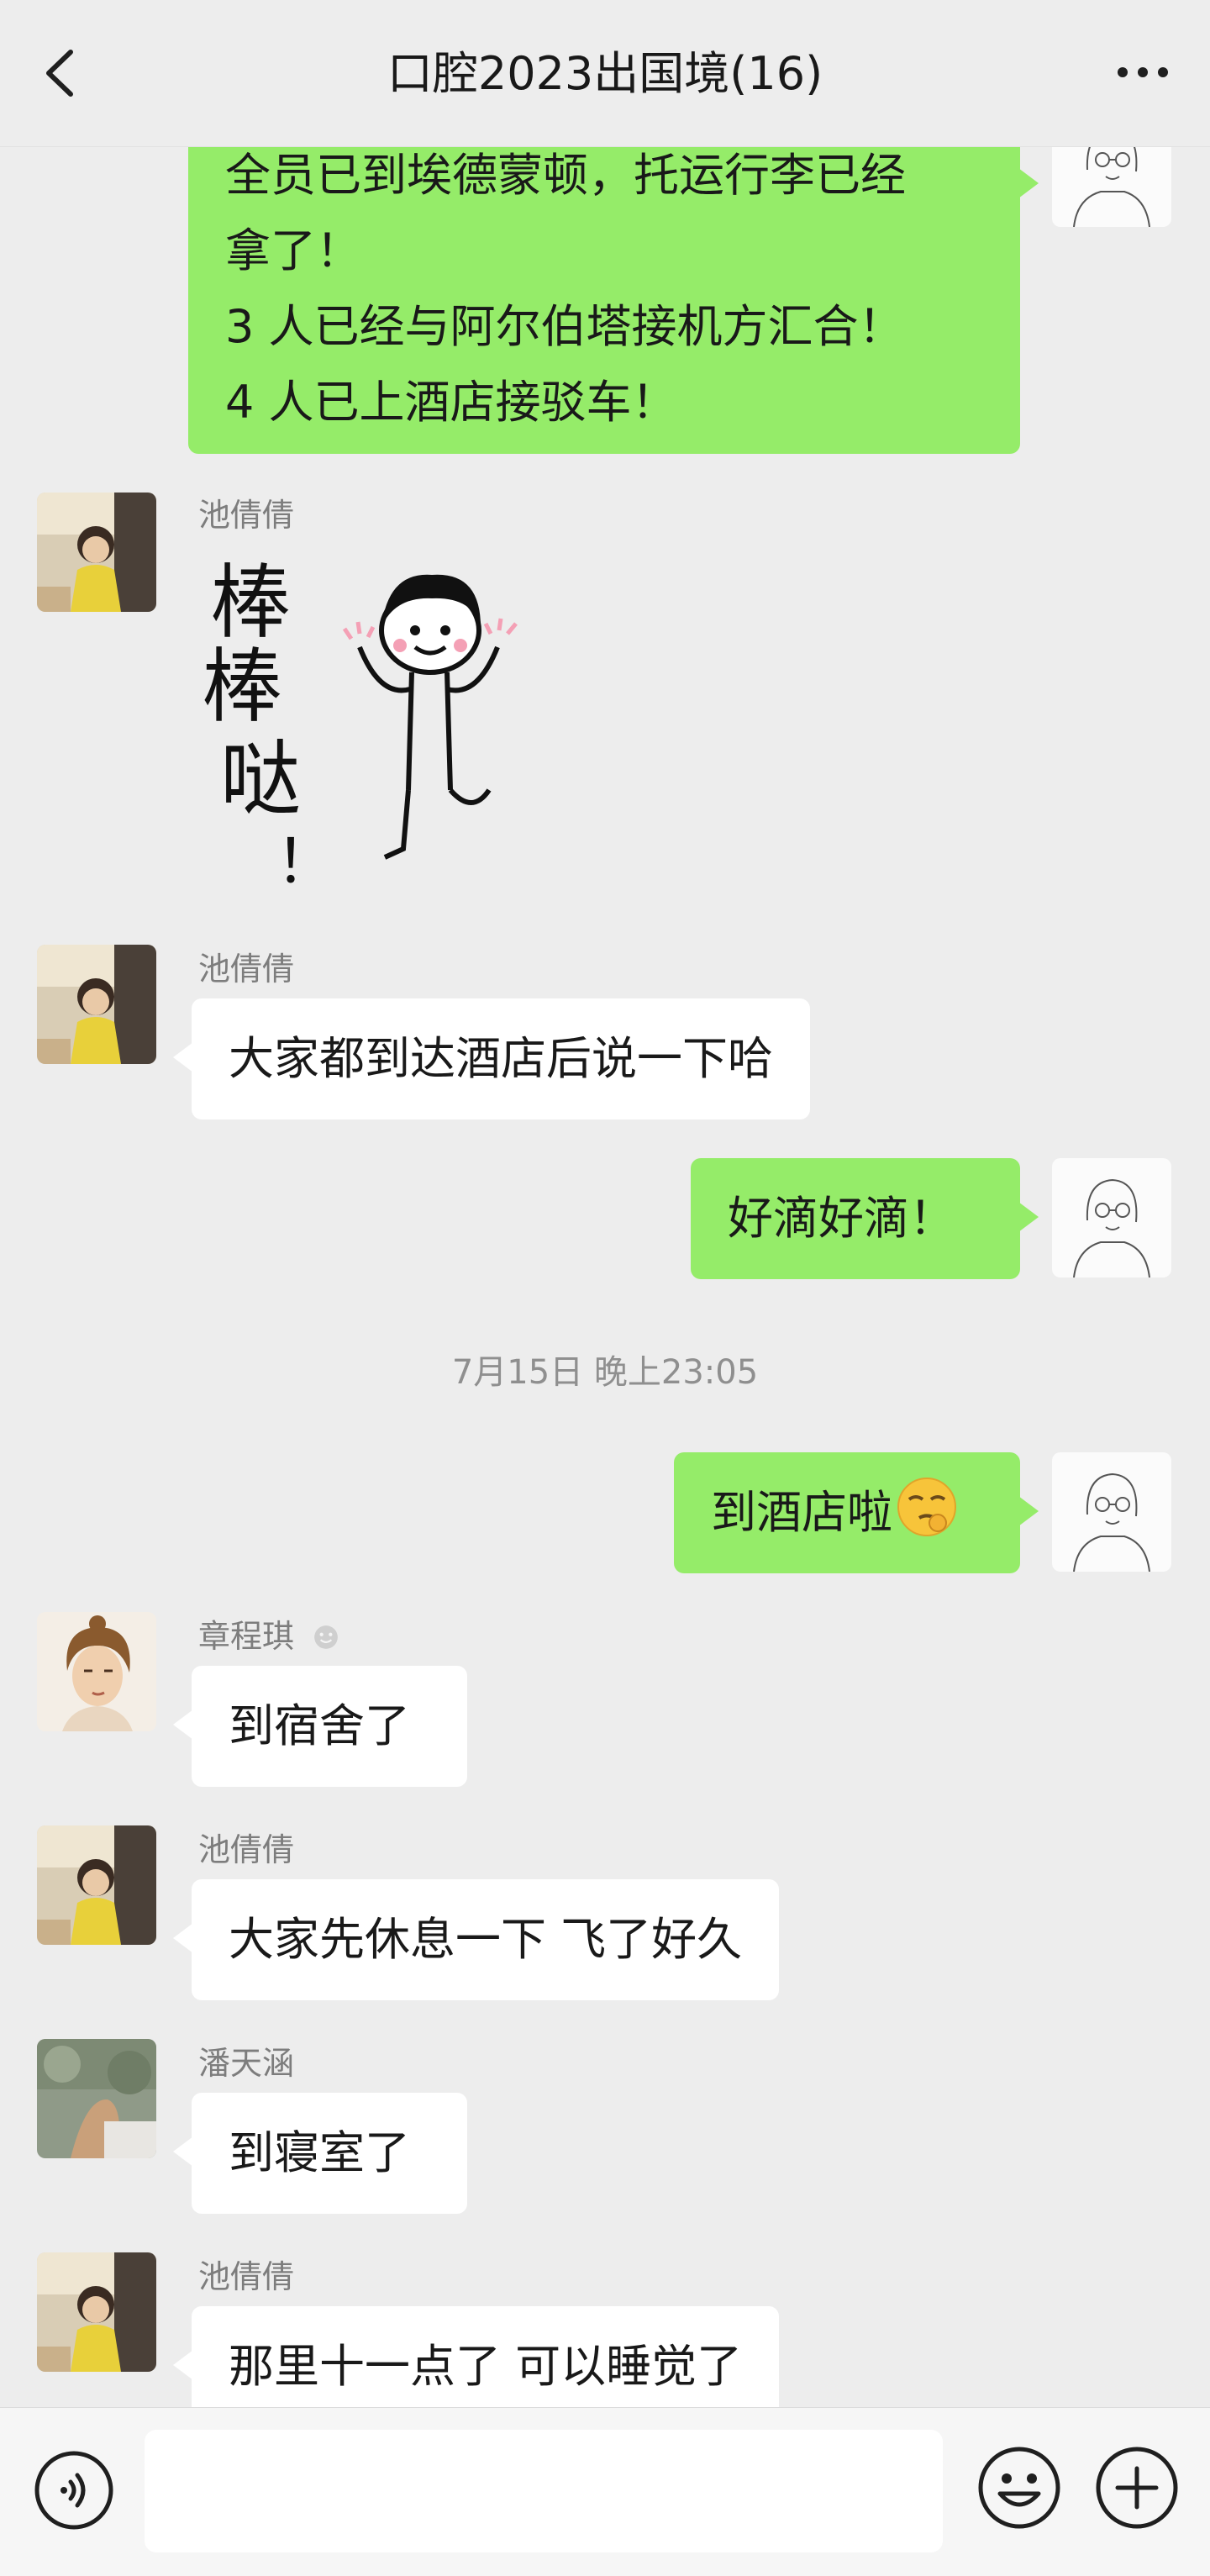 This screenshot has width=1210, height=2576. I want to click on illustrated-avatar-icon, so click(96, 1671).